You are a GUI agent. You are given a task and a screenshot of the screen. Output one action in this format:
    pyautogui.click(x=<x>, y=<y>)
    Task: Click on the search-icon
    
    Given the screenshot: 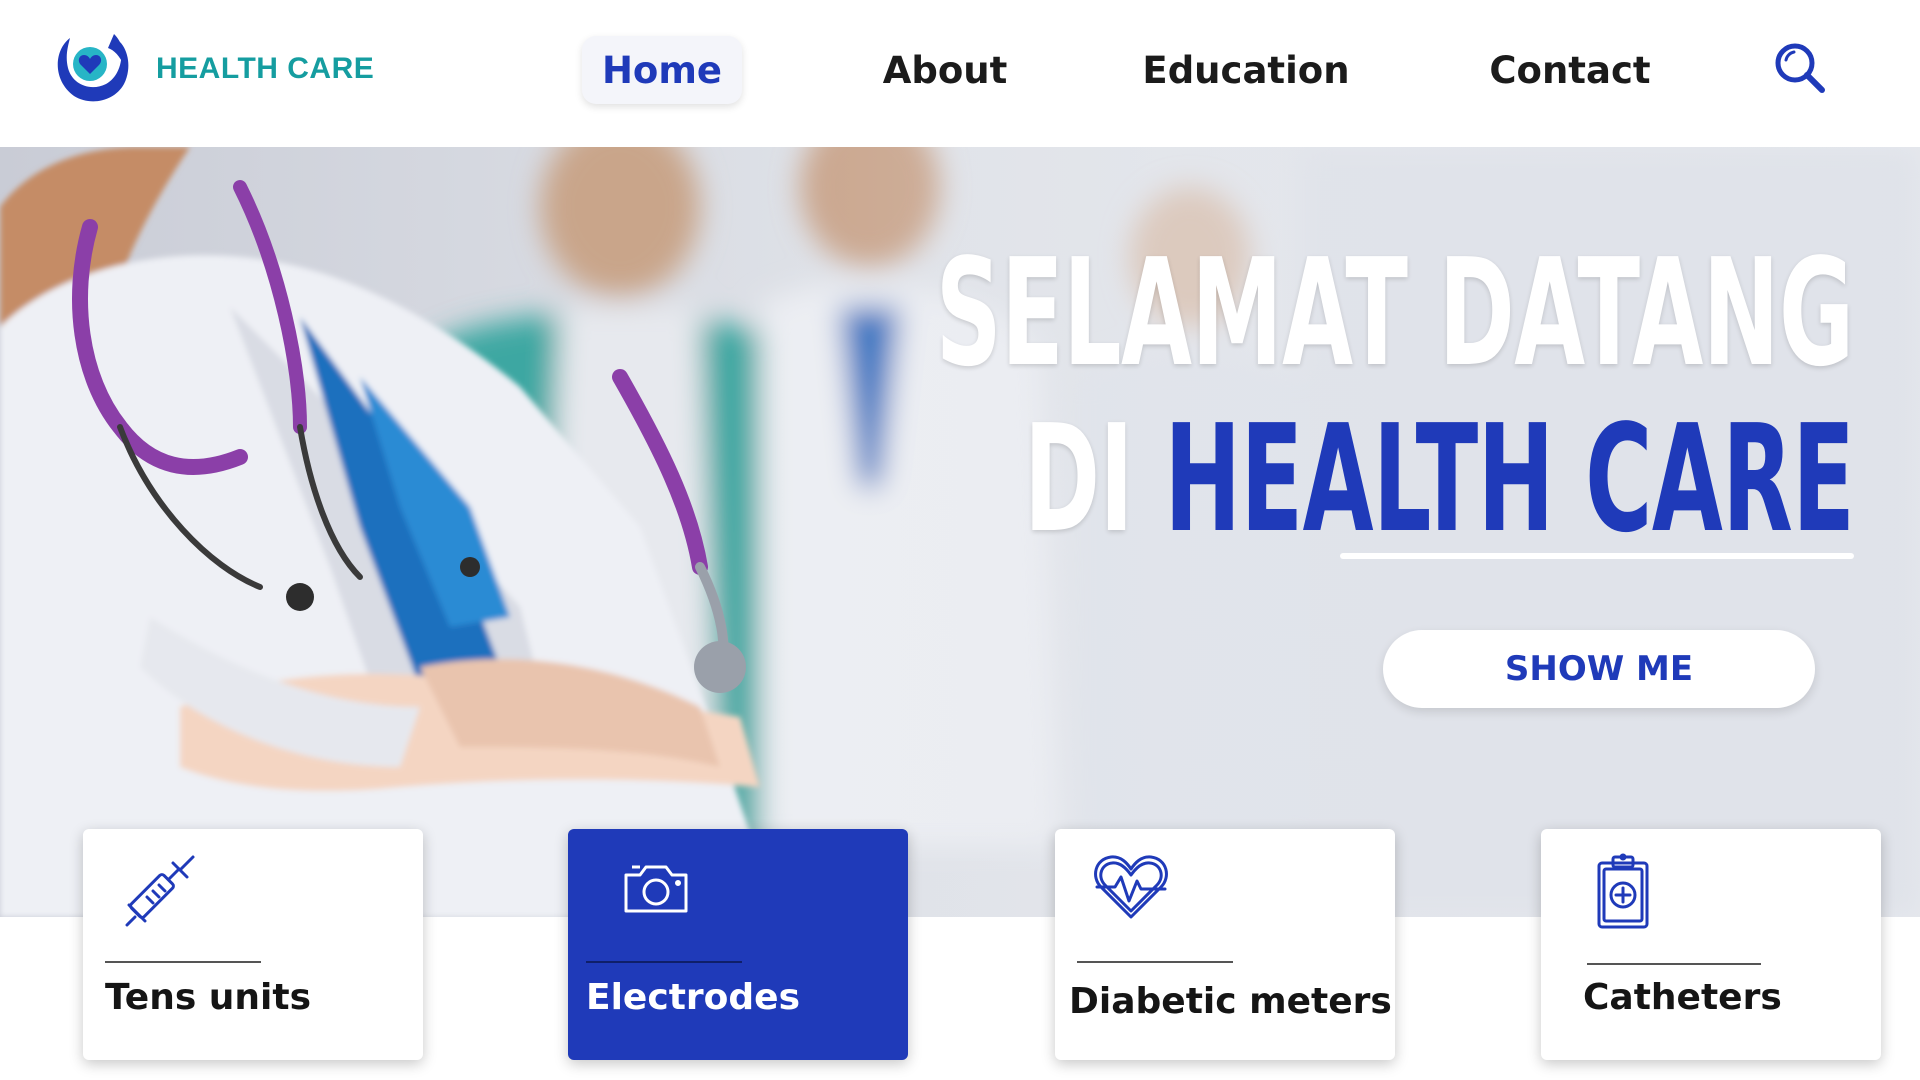 What is the action you would take?
    pyautogui.click(x=1800, y=68)
    